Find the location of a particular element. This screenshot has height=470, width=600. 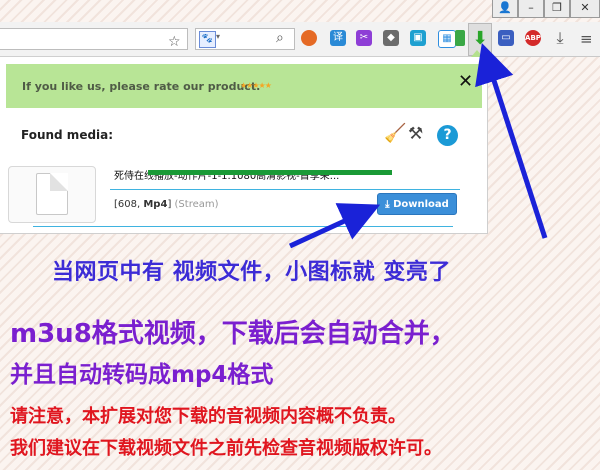

download-arrow-icon: ⤓ is located at coordinates (387, 204).